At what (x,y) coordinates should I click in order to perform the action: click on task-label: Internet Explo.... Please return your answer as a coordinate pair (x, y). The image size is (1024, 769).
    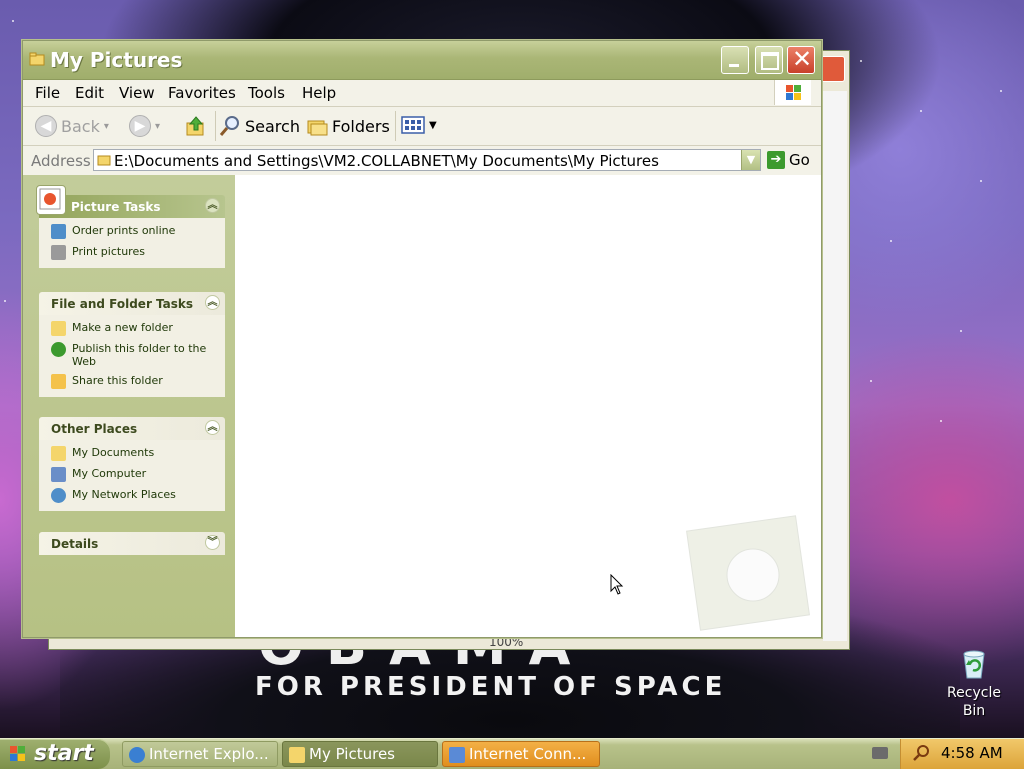
    Looking at the image, I should click on (209, 754).